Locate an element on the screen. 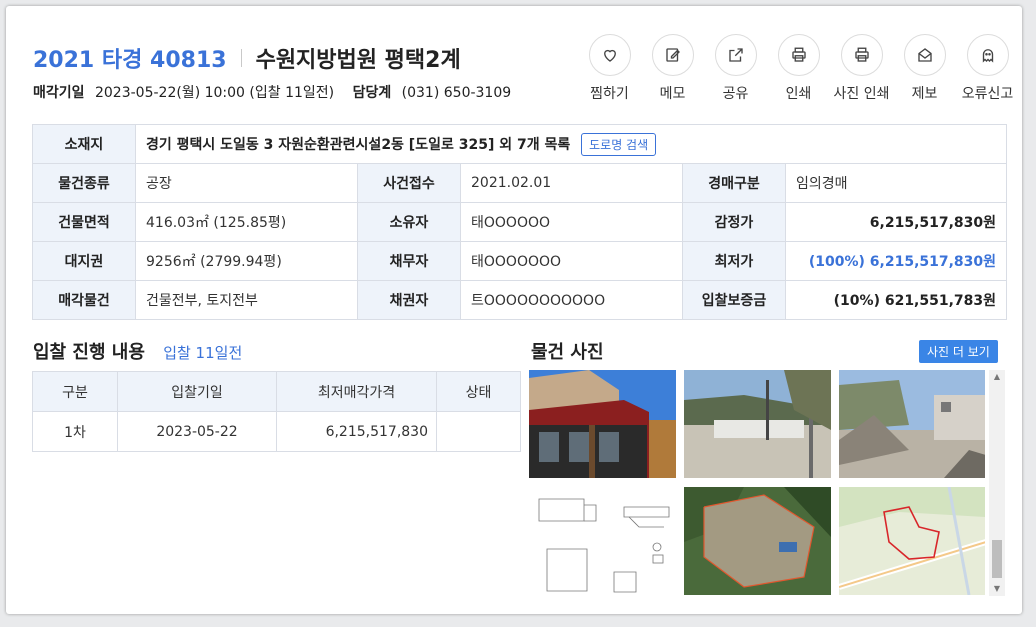  court-name: 수원지방법원 평택2계 is located at coordinates (358, 60).